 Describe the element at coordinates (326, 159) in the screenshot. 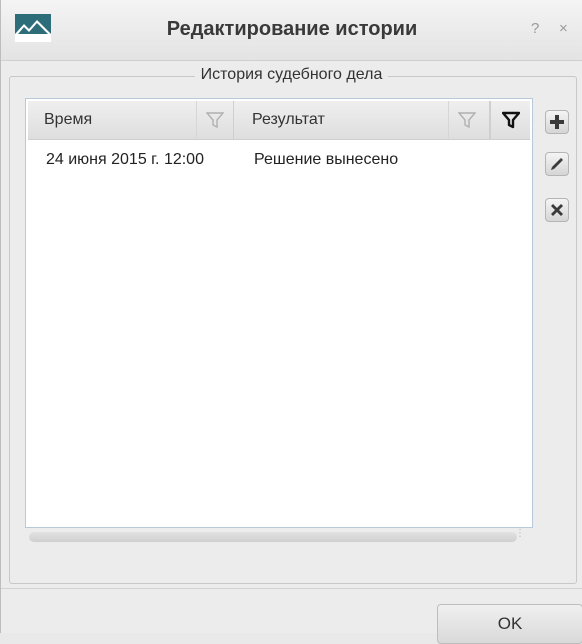

I see `cell-result: Решение вынесено` at that location.